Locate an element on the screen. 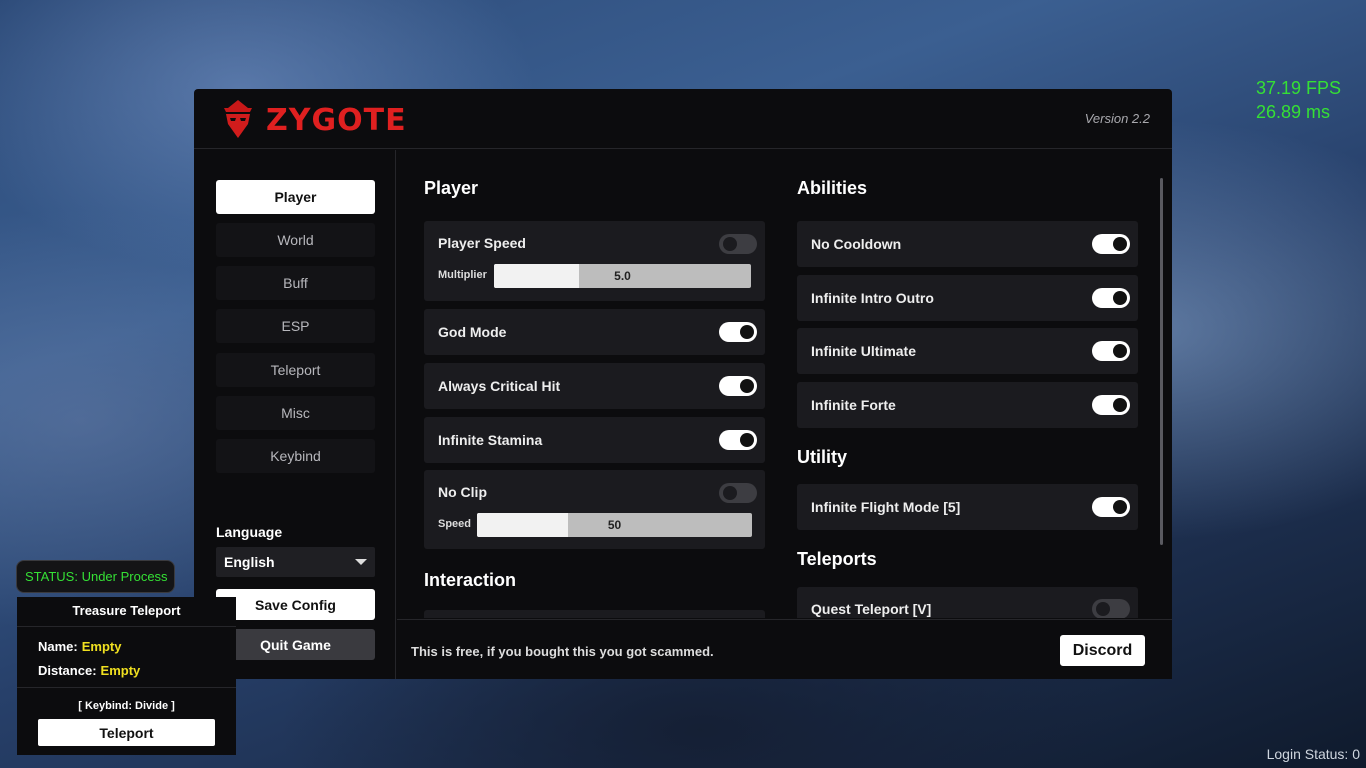  infinite-ultimate-card: Infinite Ultimate is located at coordinates (967, 351).